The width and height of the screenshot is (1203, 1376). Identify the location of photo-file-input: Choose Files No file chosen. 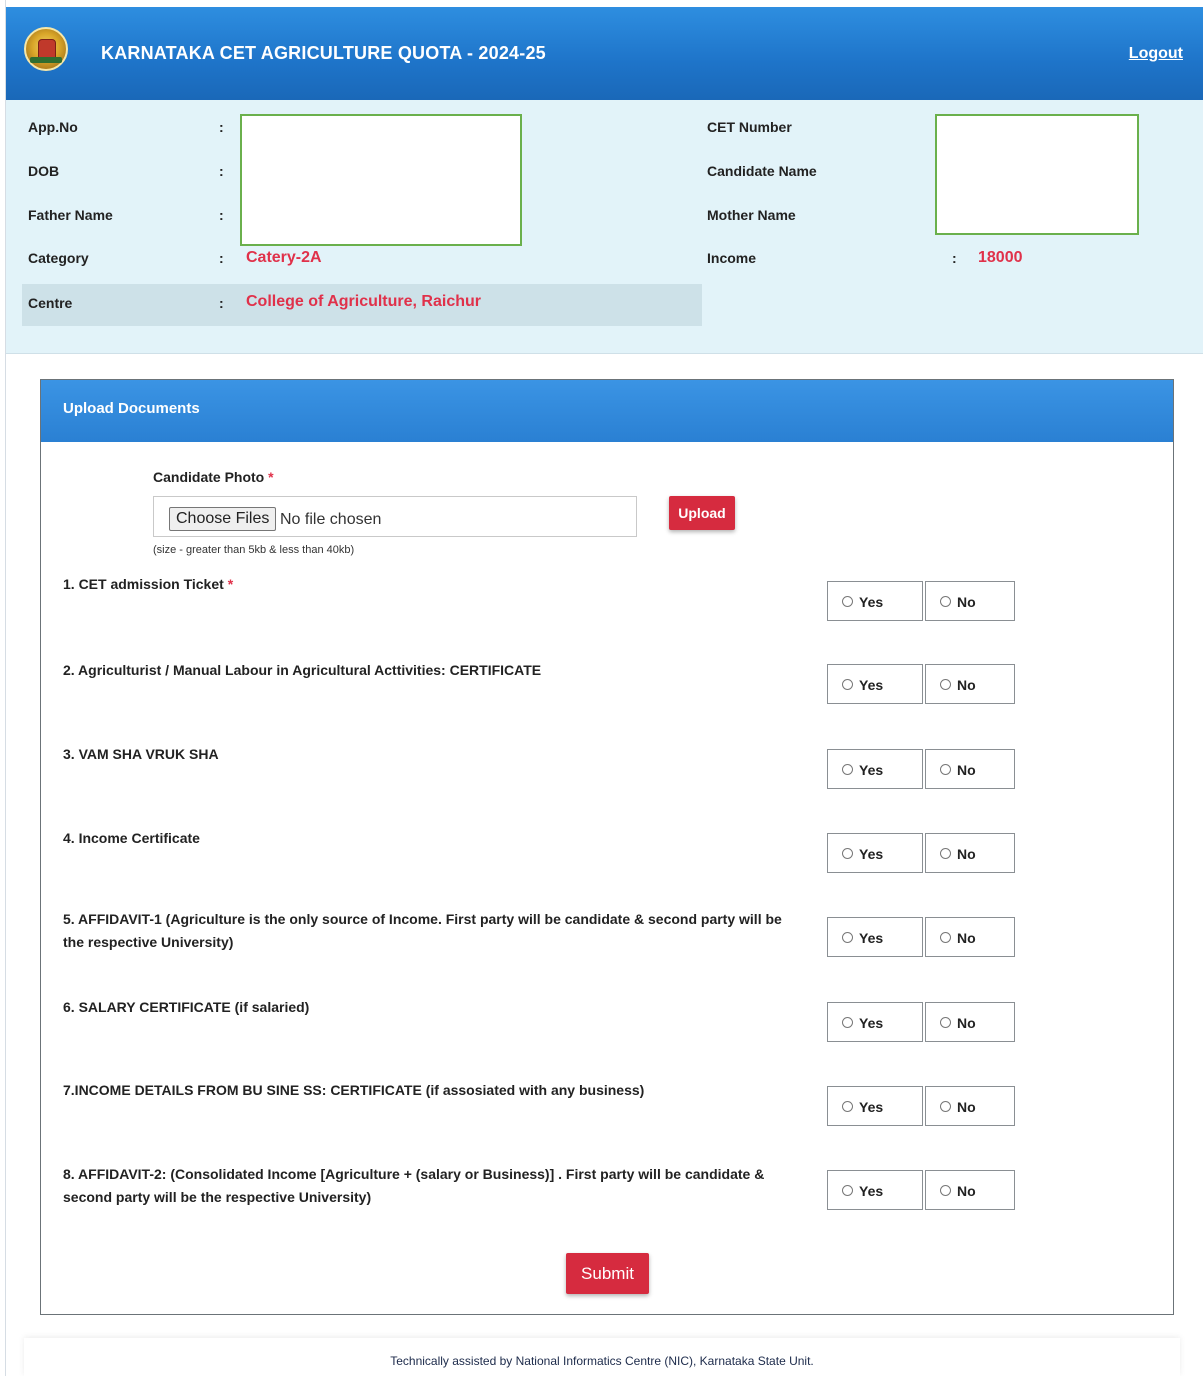
(395, 516).